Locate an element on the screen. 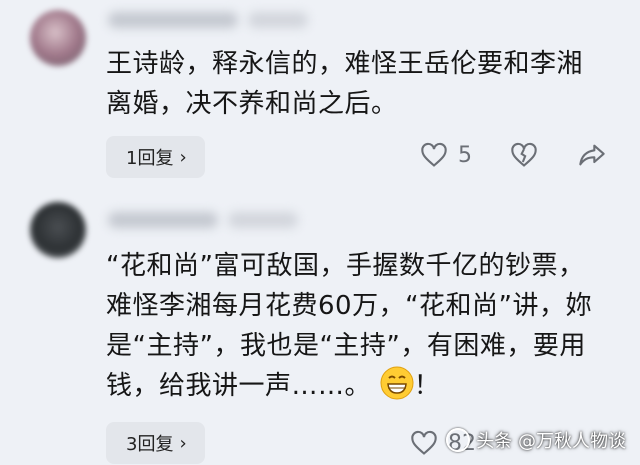  dislike-button is located at coordinates (524, 155).